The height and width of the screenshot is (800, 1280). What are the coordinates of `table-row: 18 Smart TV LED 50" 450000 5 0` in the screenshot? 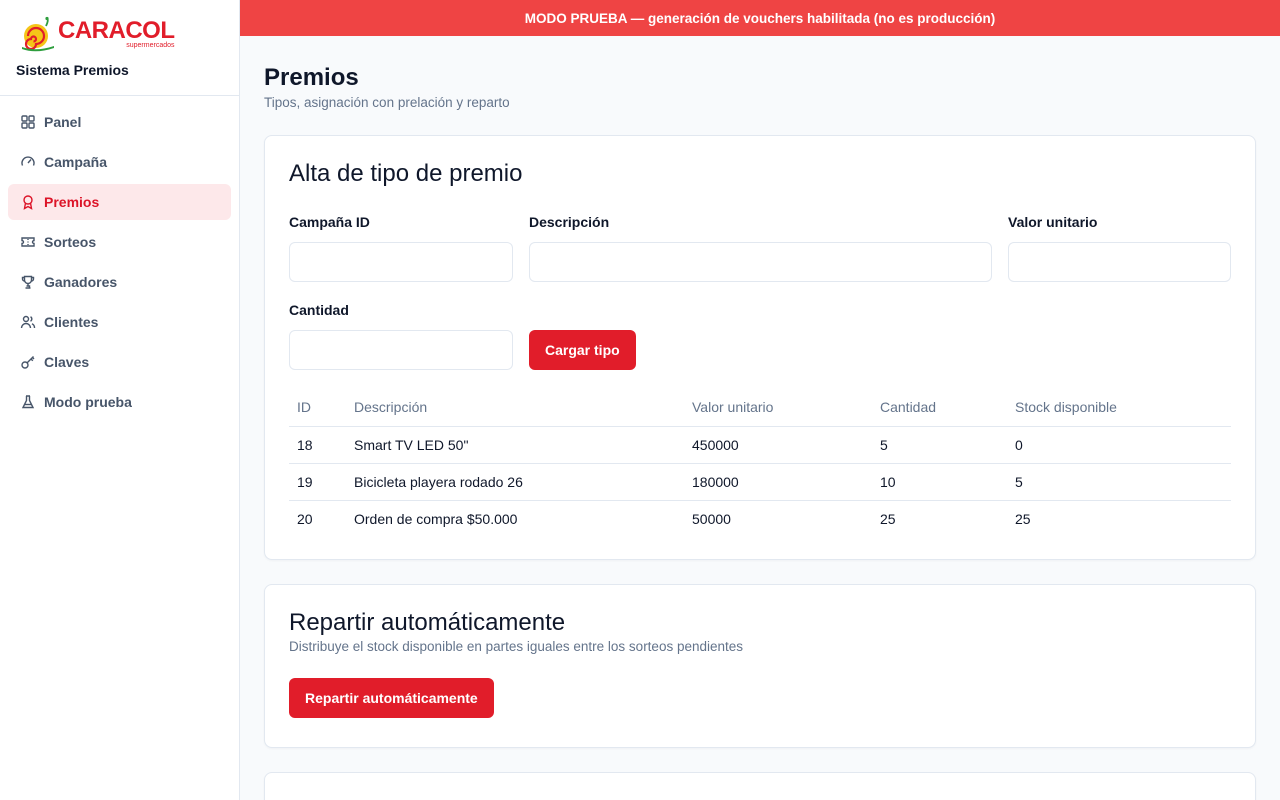 It's located at (760, 445).